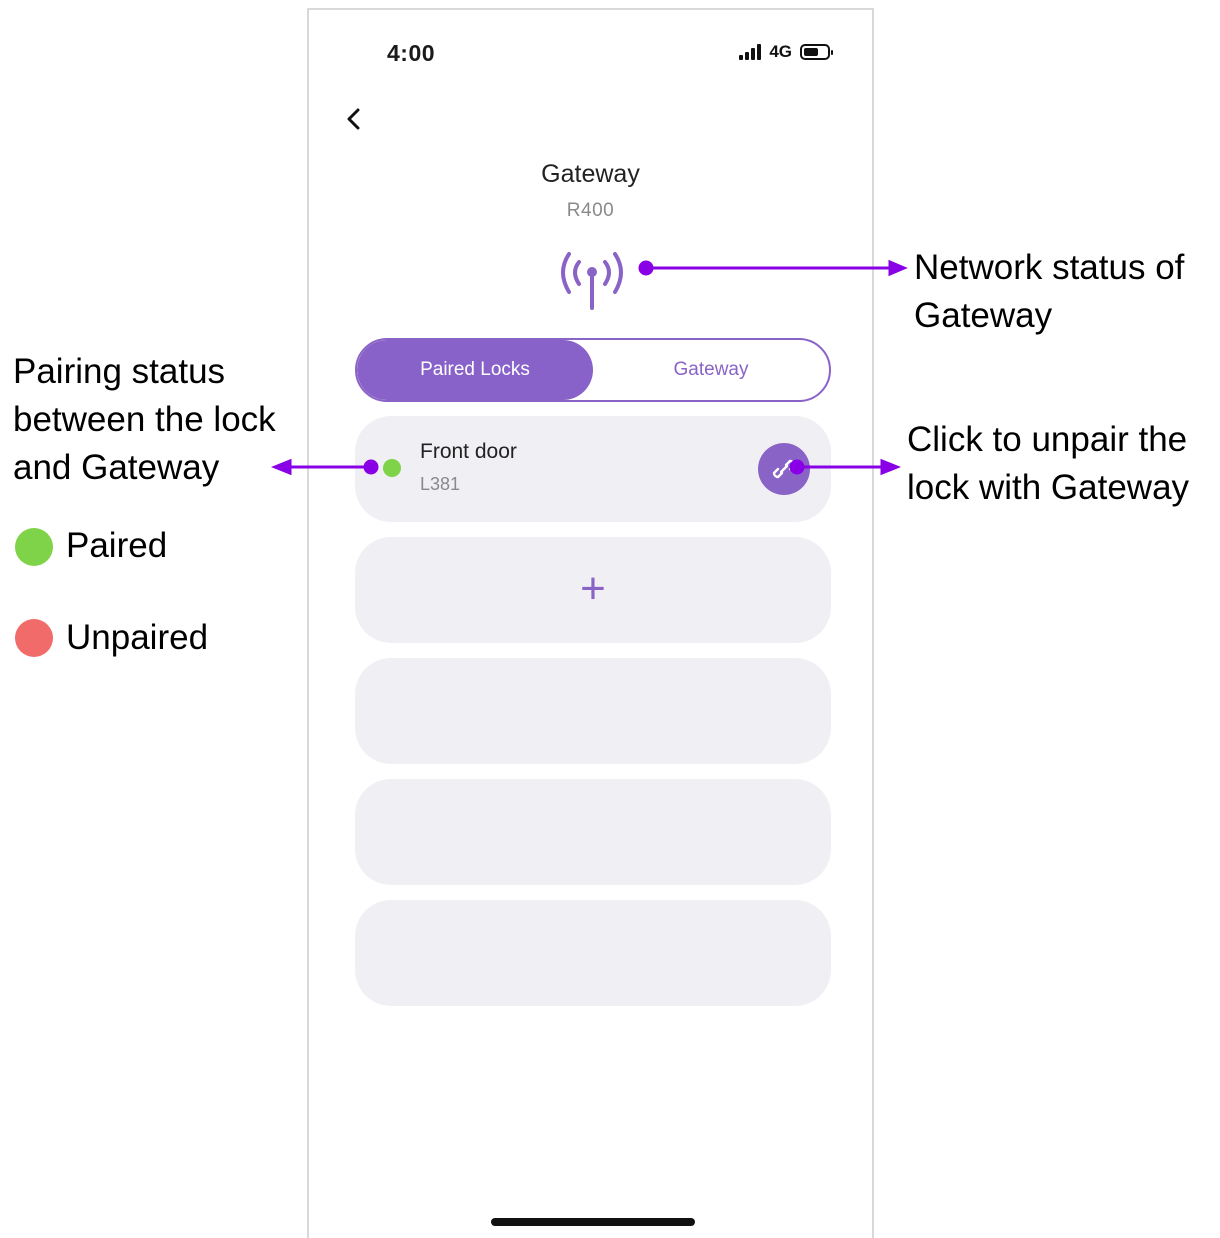 The image size is (1220, 1238). I want to click on add-lock-button: +, so click(593, 589).